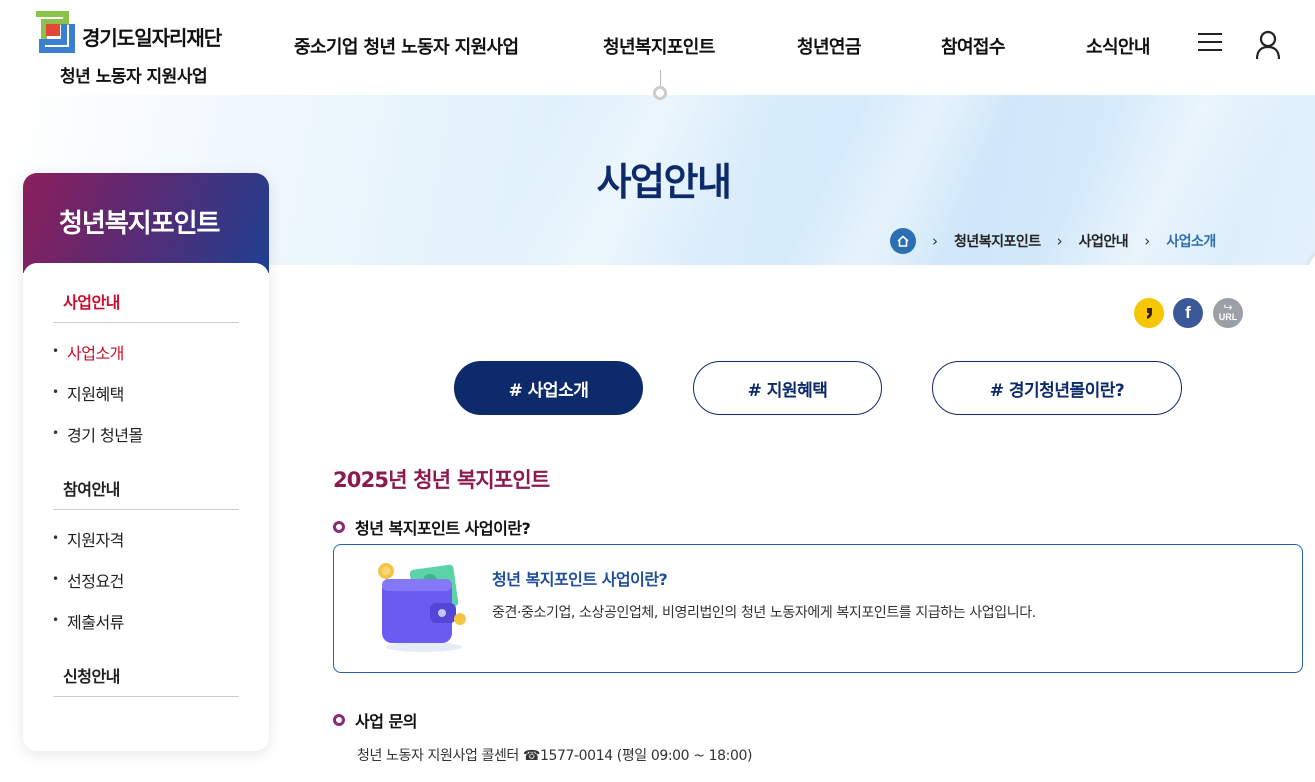  I want to click on wallet-icon, so click(422, 607).